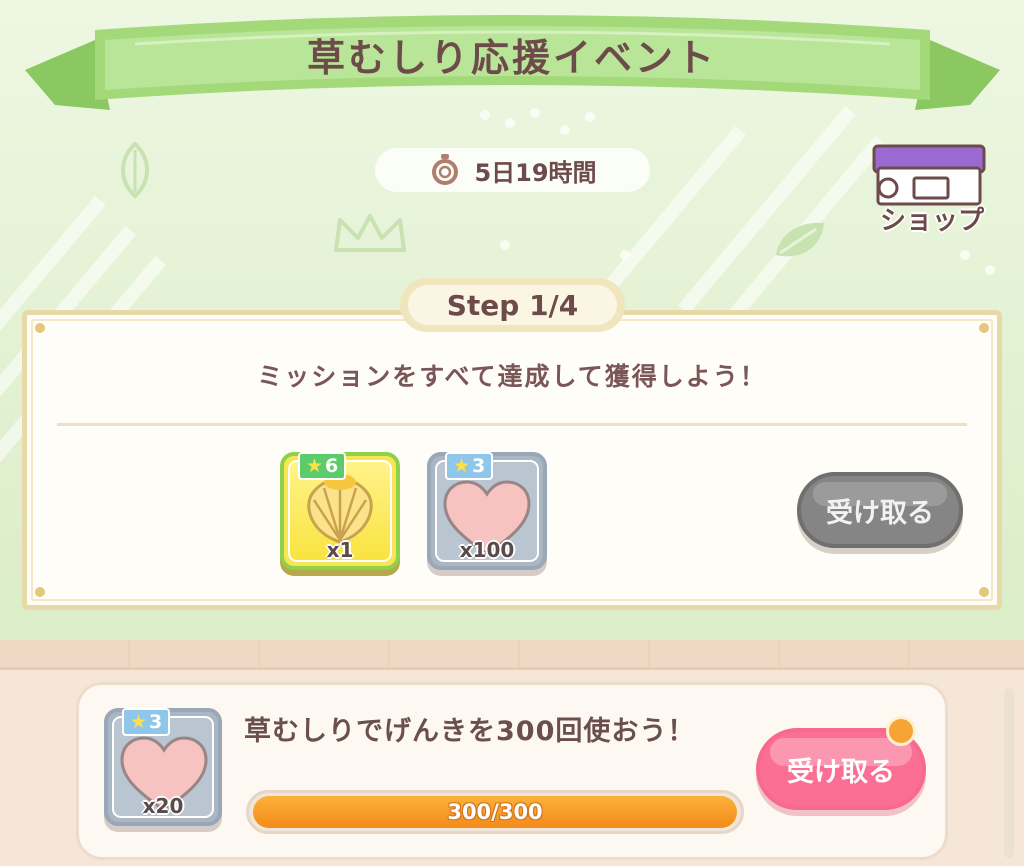 Image resolution: width=1024 pixels, height=866 pixels. Describe the element at coordinates (901, 731) in the screenshot. I see `notification-dot` at that location.